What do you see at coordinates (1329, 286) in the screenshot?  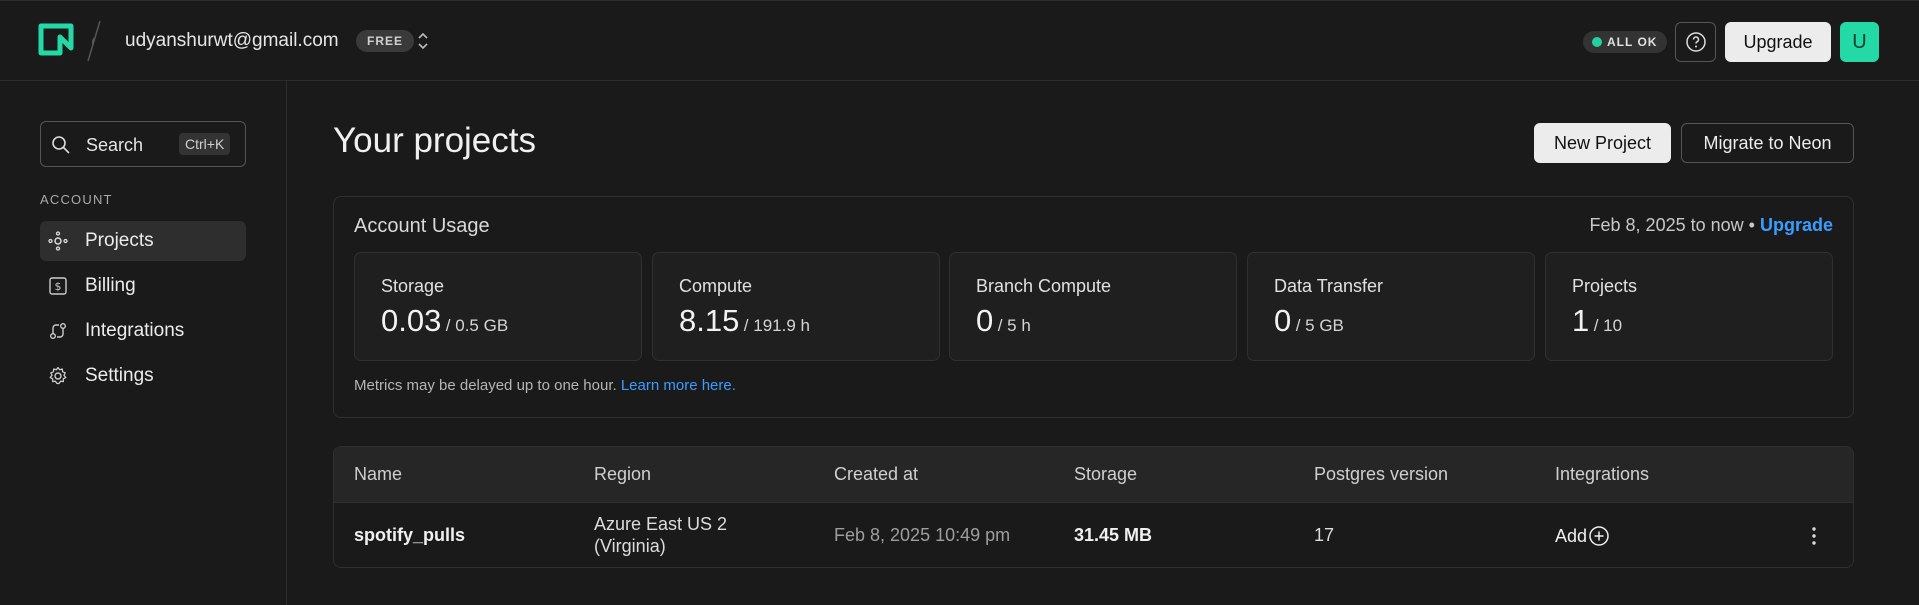 I see `card-label: Data Transfer` at bounding box center [1329, 286].